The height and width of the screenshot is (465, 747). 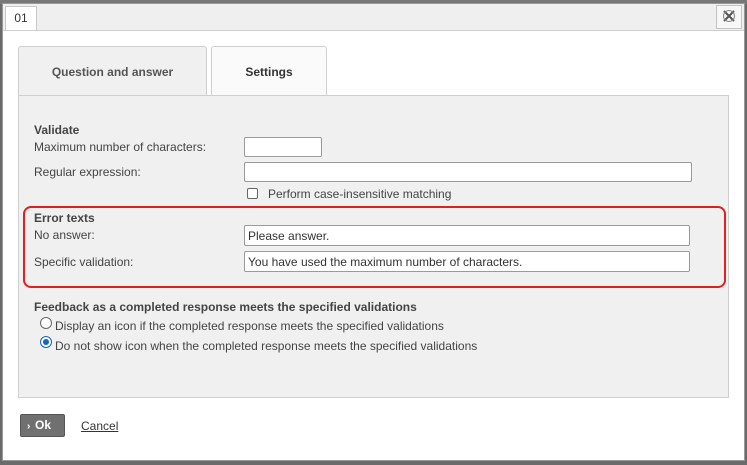 What do you see at coordinates (112, 71) in the screenshot?
I see `tab-question-and-answer: Question and answer` at bounding box center [112, 71].